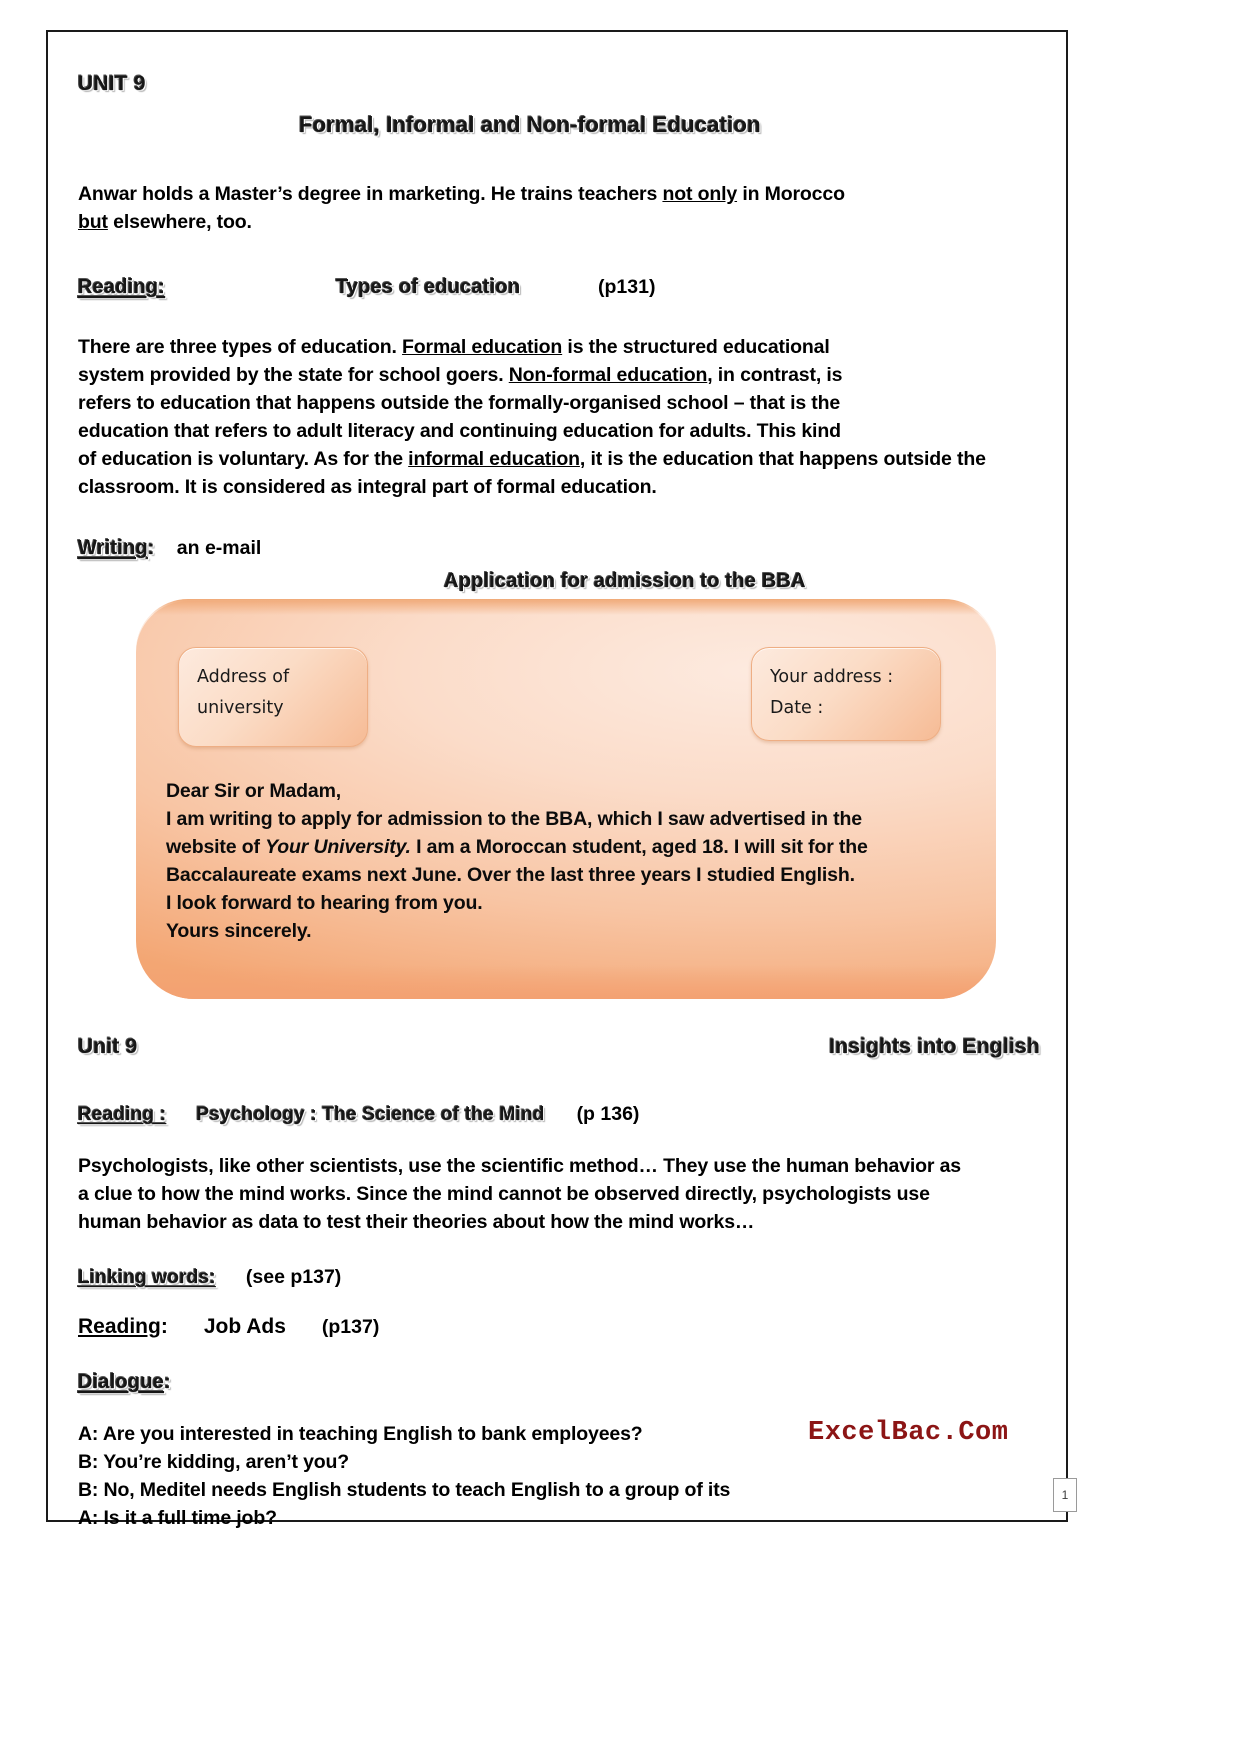  I want to click on term-informal-education: informal education, so click(494, 459).